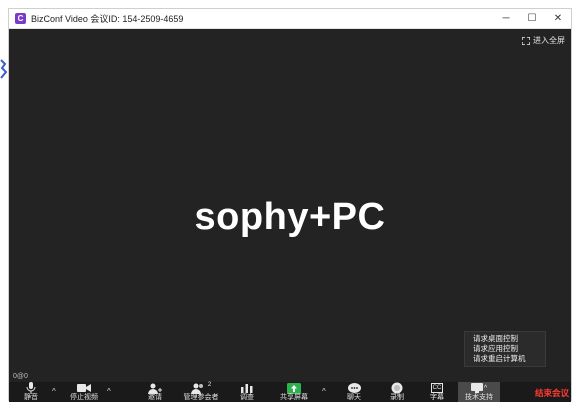 The image size is (572, 402). I want to click on stop-video-button: 停止视频, so click(84, 392).